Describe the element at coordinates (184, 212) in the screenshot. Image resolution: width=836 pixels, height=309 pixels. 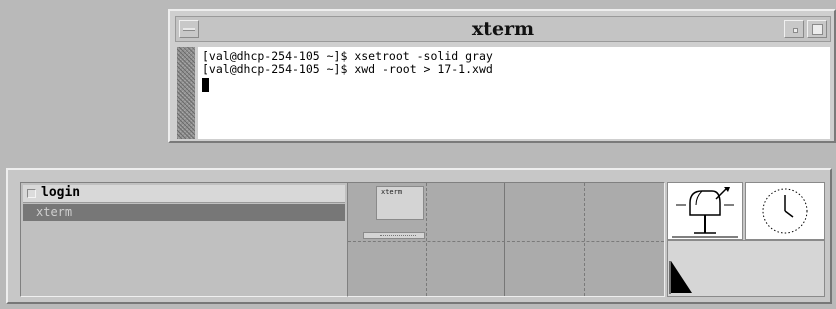
I see `window-list-item-xterm: xterm` at that location.